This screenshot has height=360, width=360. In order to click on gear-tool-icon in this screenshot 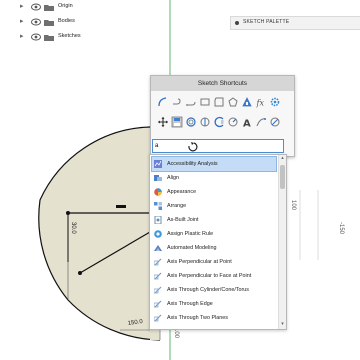, I will do `click(275, 102)`.